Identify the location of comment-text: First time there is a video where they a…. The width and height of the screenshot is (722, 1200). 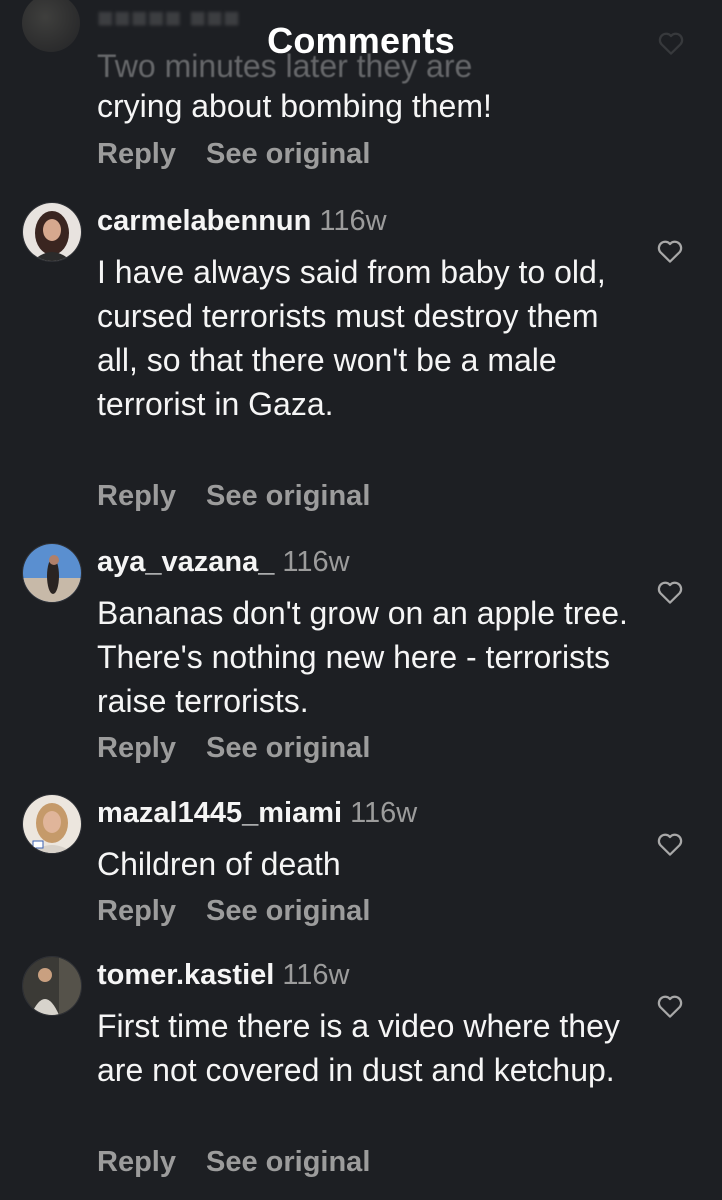
(358, 1048).